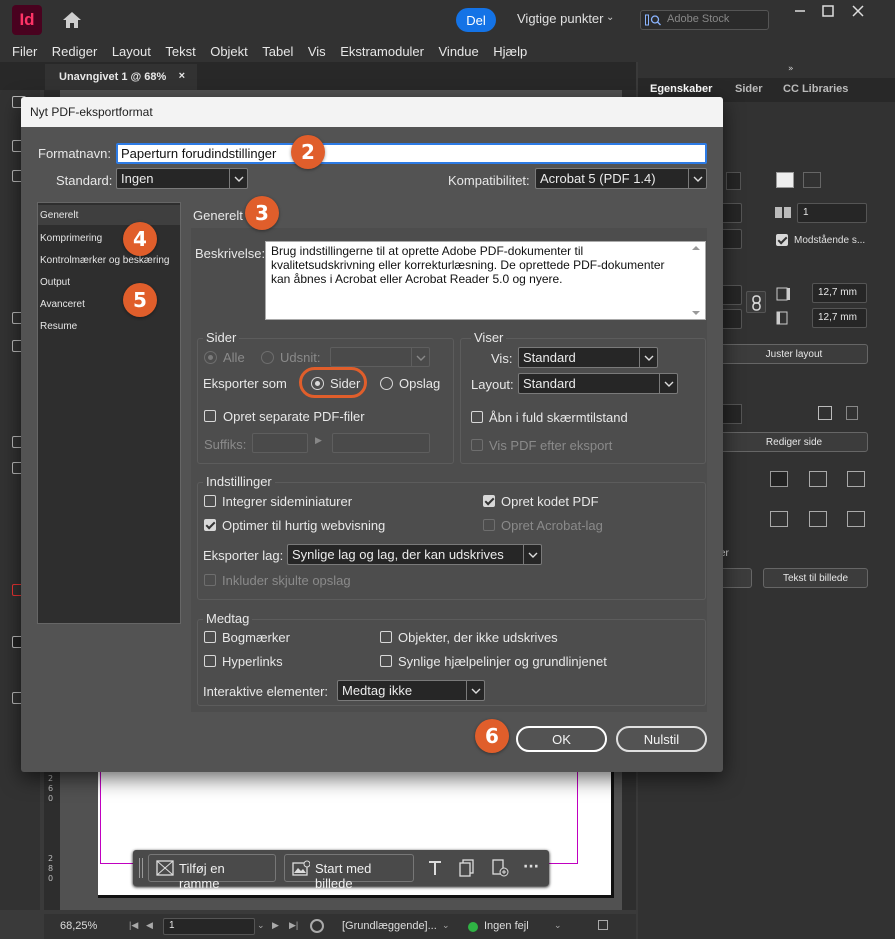 The height and width of the screenshot is (939, 895). I want to click on optimize-web-checkbox, so click(210, 525).